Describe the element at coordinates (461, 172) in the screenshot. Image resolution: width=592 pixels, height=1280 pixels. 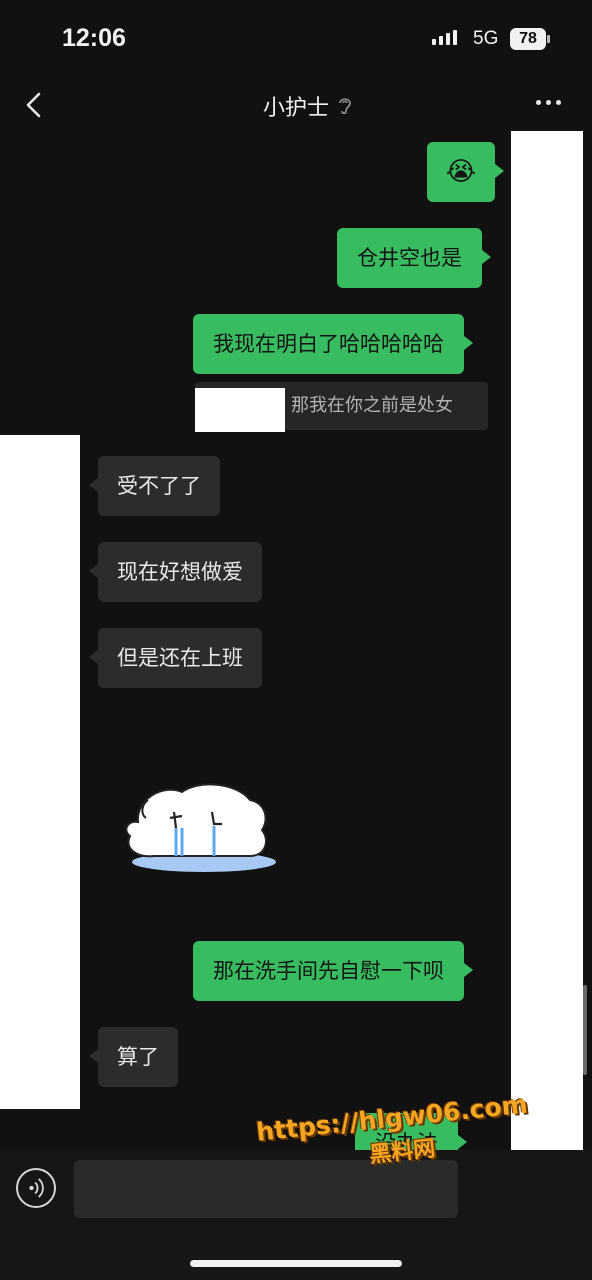
I see `crying-laugh-emoji: 😭` at that location.